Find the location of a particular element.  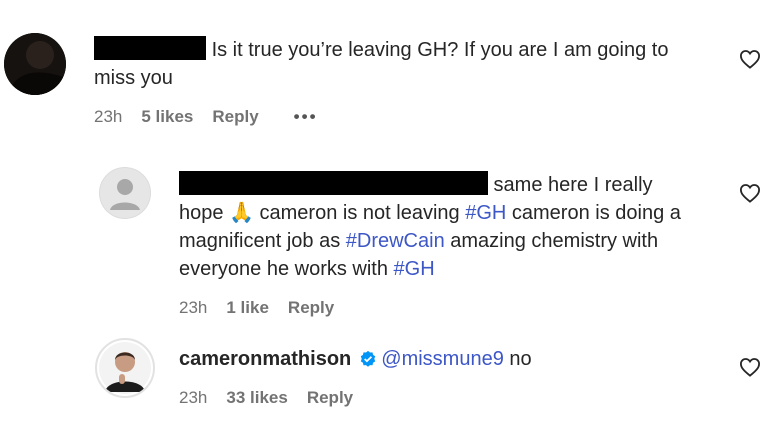

comment-1-meta: 23h 5 likes Reply ••• is located at coordinates (215, 117).